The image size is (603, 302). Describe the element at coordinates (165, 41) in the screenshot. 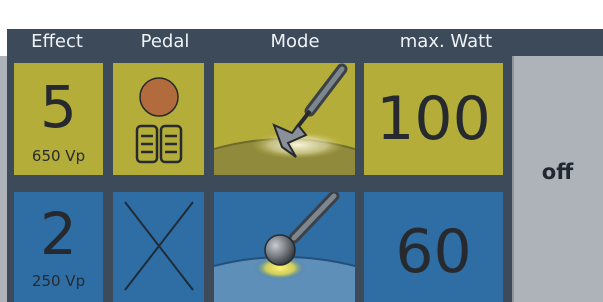

I see `header-pedal: Pedal` at that location.